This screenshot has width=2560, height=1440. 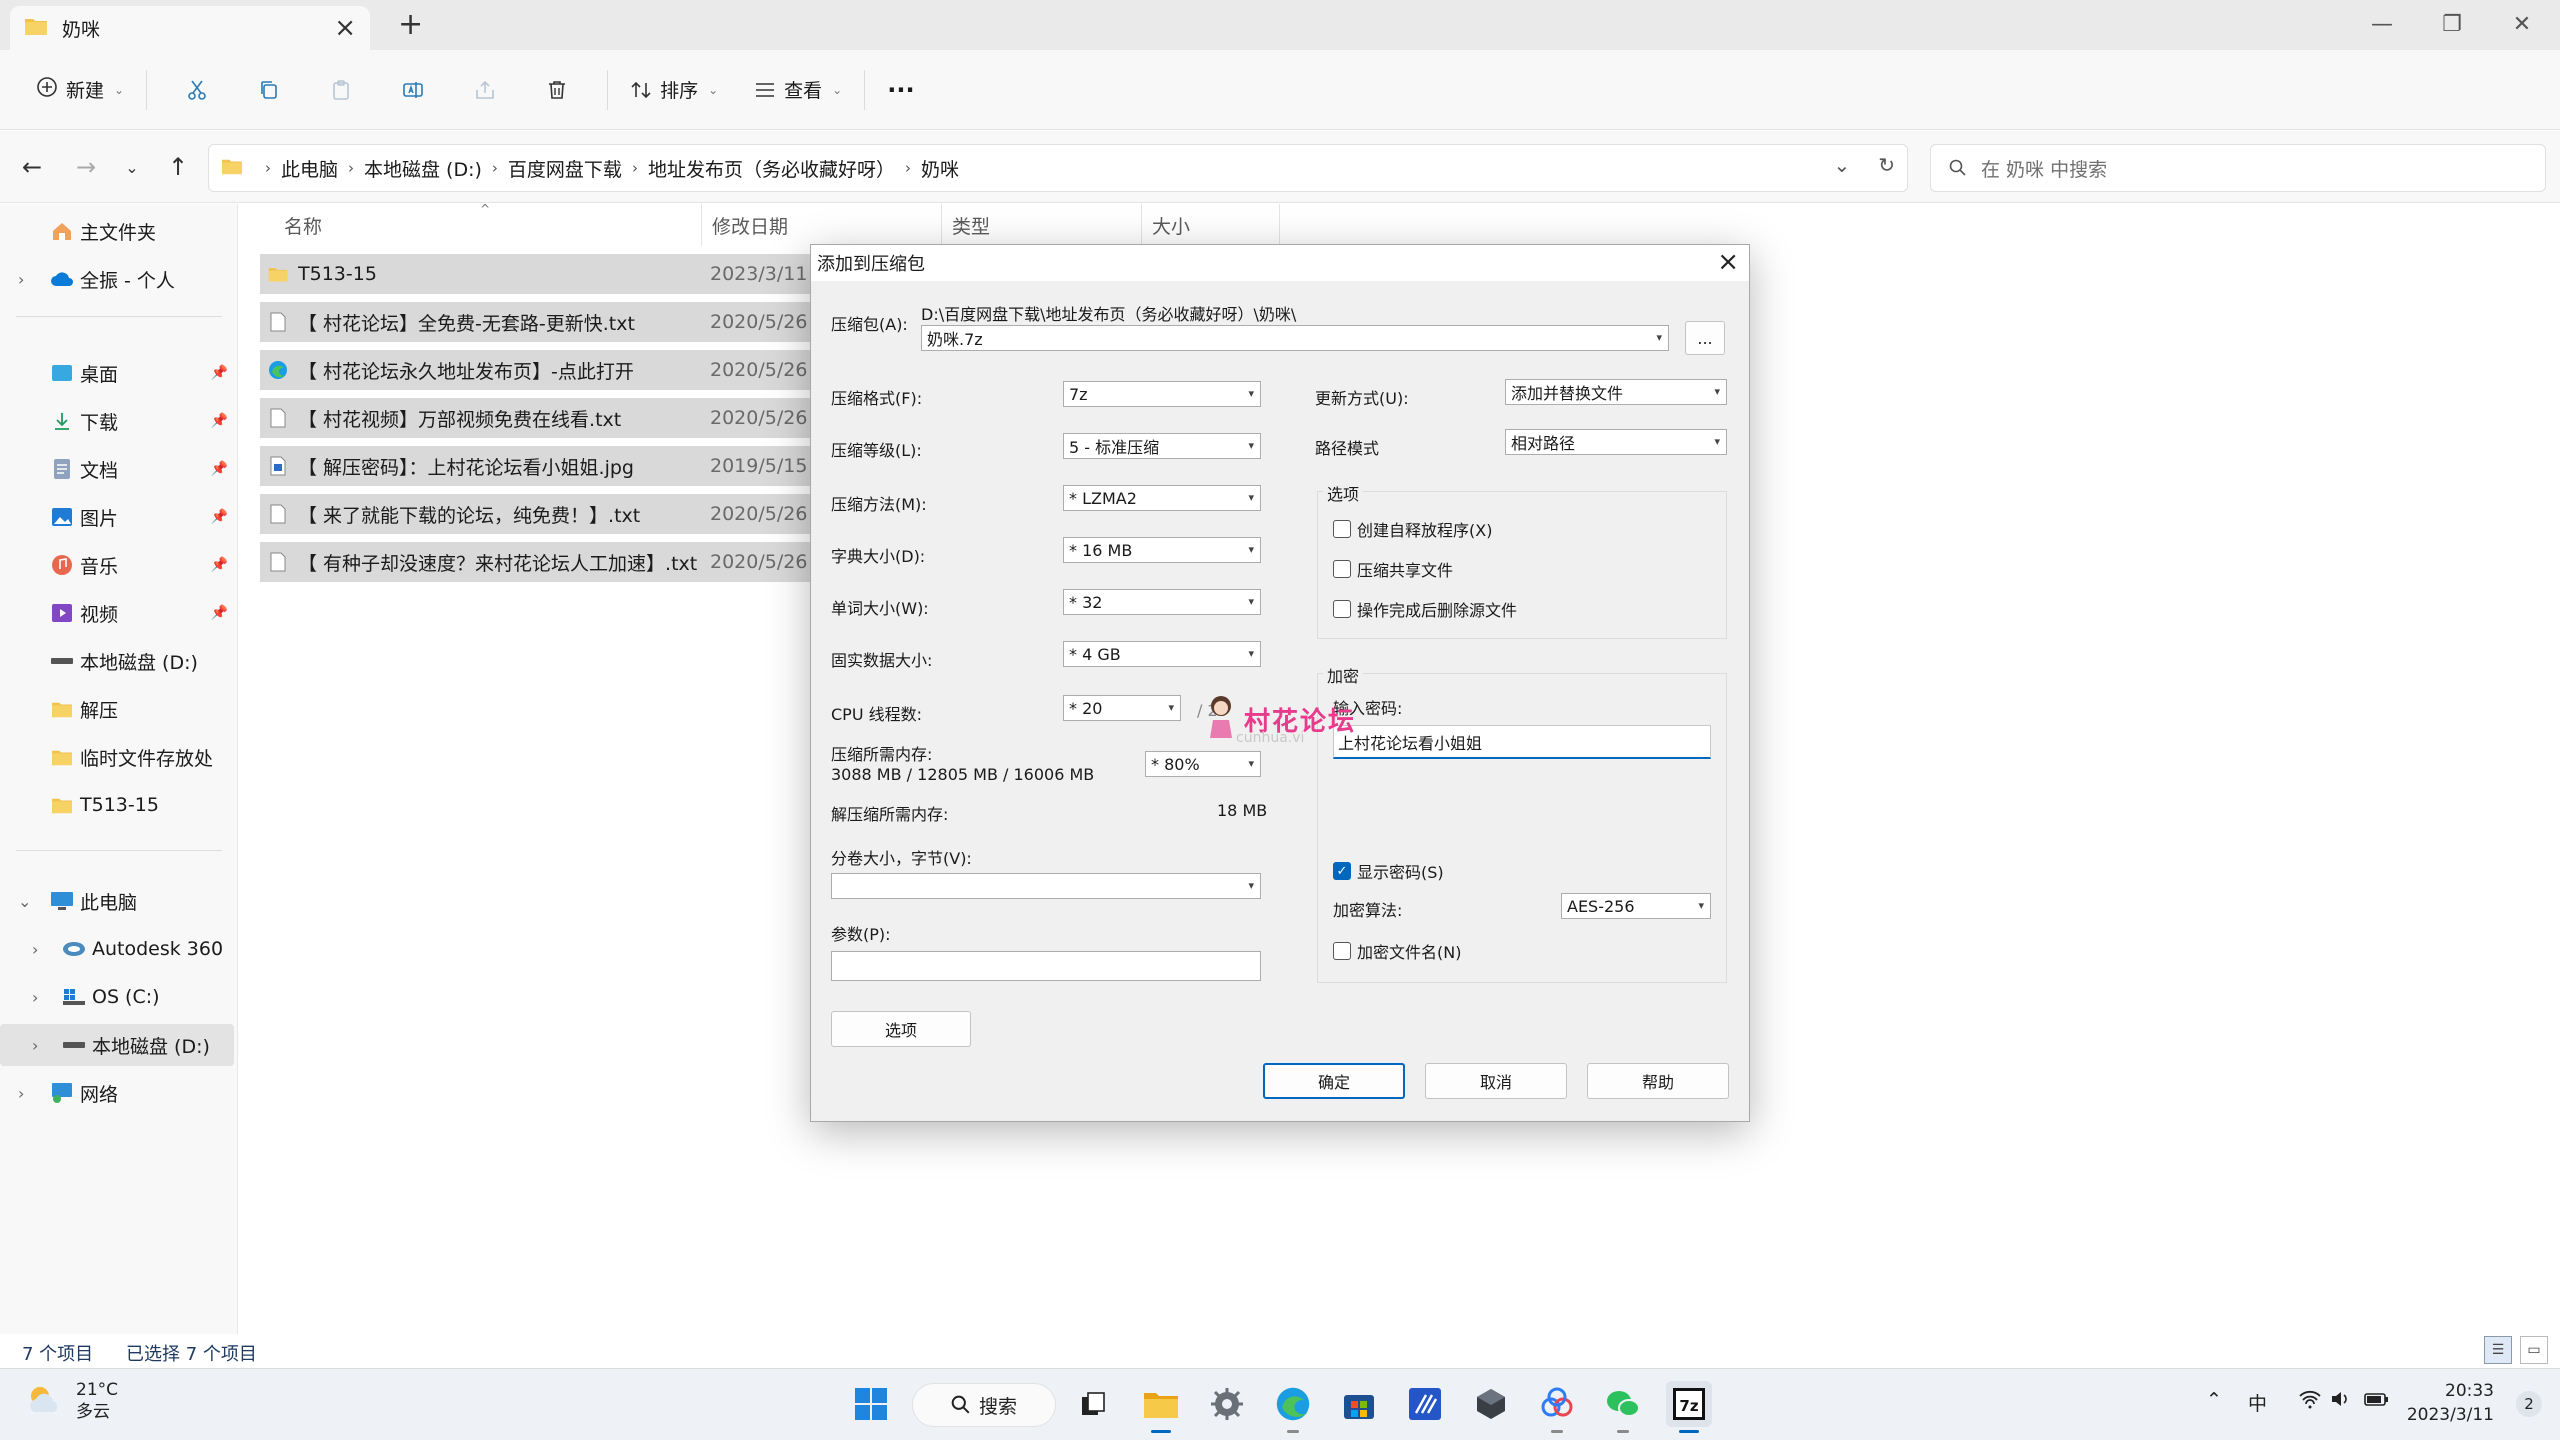 I want to click on dict-select: * 16 MB ▾, so click(x=1162, y=550).